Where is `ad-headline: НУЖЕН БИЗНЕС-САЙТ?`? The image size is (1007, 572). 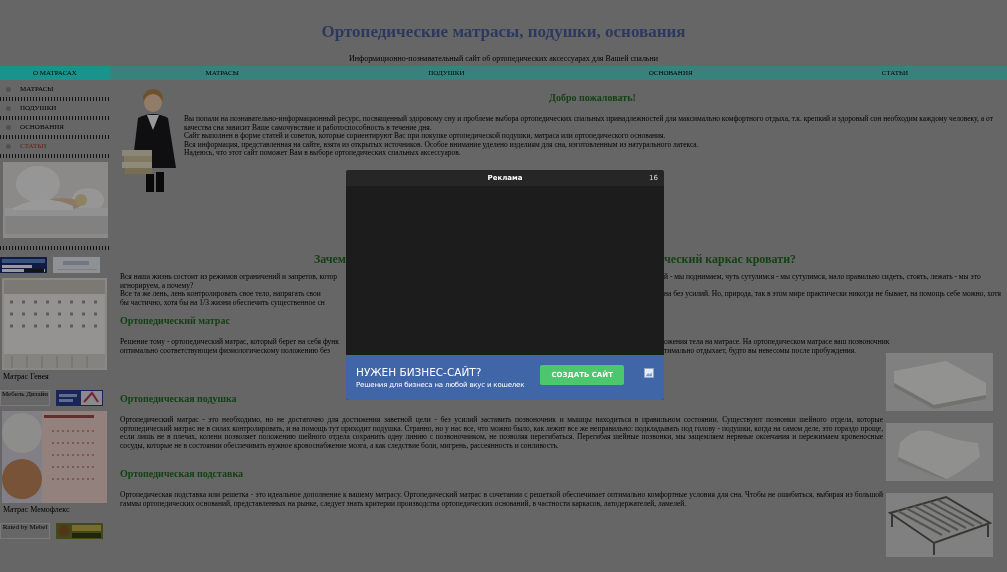
ad-headline: НУЖЕН БИЗНЕС-САЙТ? is located at coordinates (419, 372).